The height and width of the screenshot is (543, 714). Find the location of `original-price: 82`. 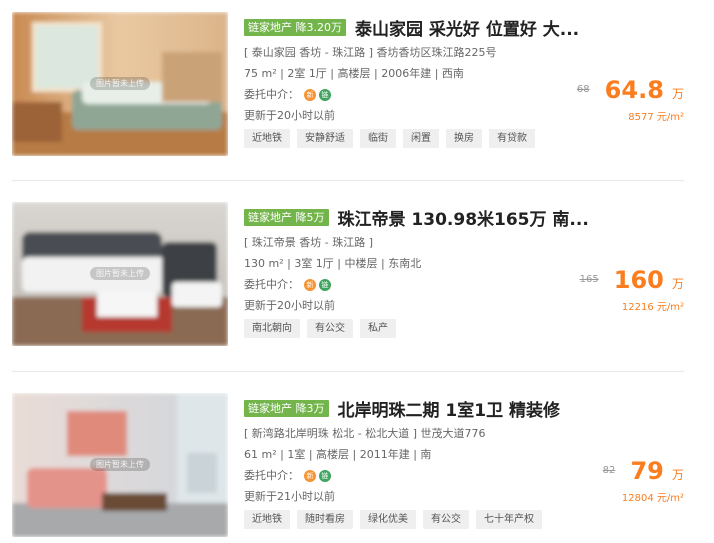

original-price: 82 is located at coordinates (609, 470).